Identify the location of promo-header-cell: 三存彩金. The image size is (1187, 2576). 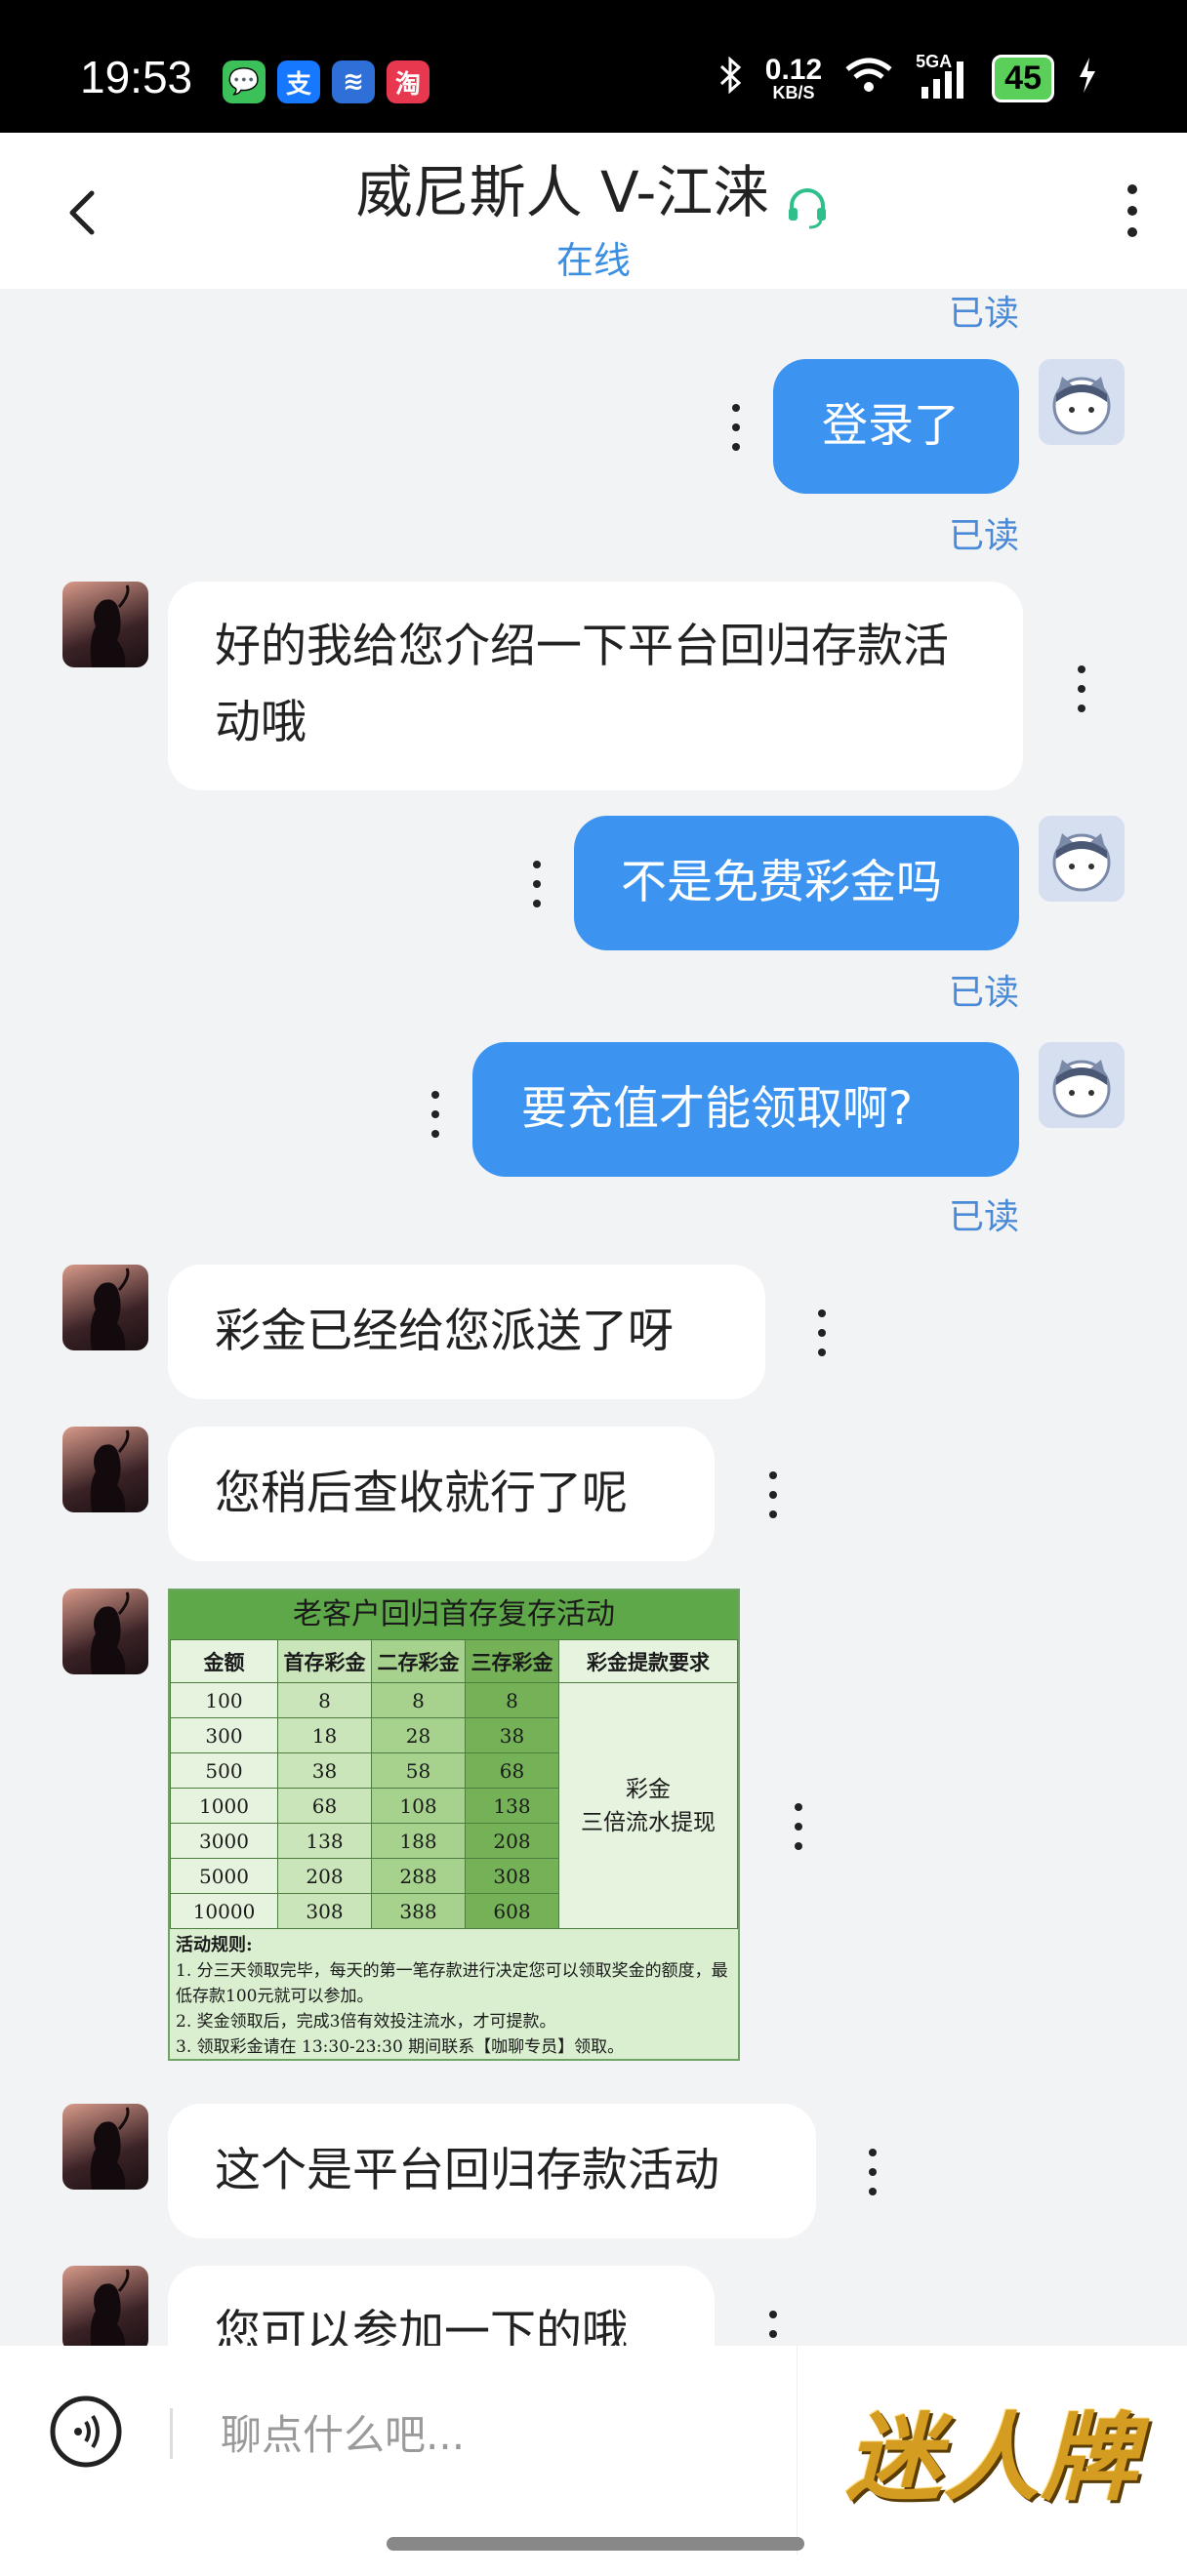
(512, 1661).